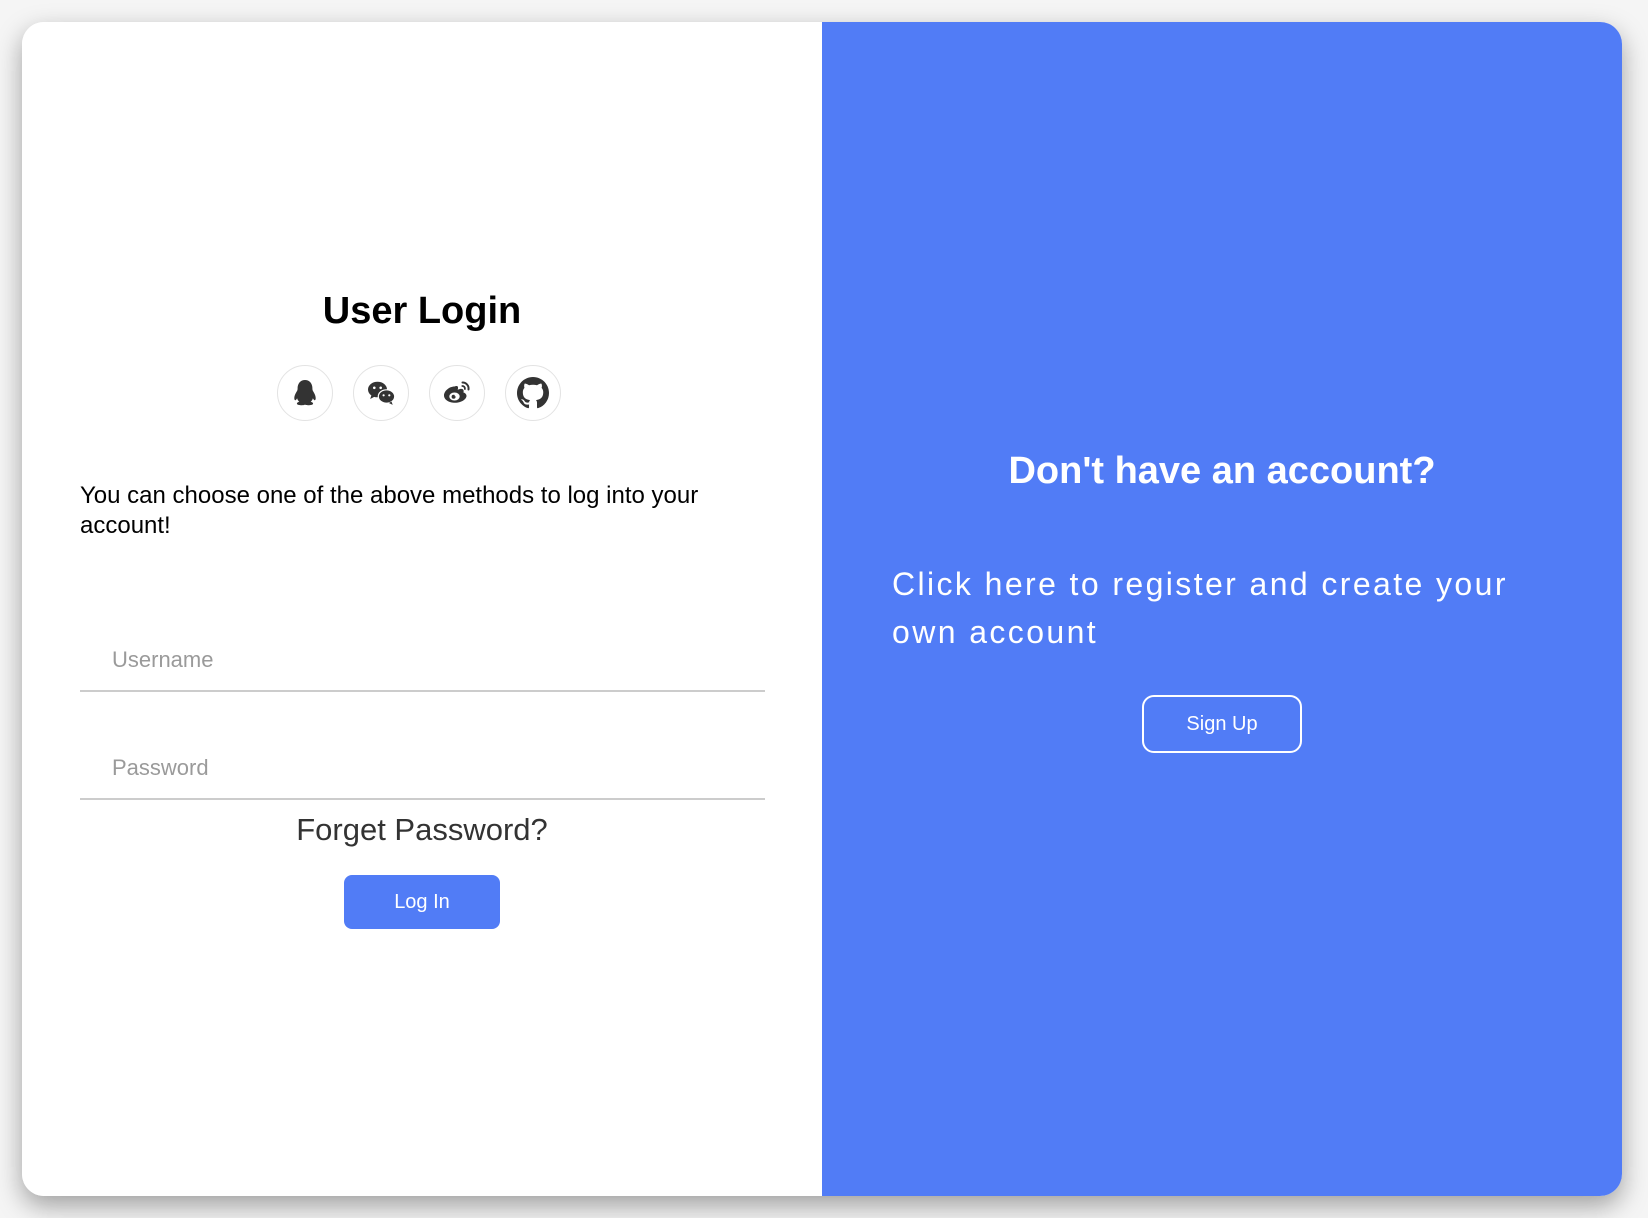 The height and width of the screenshot is (1218, 1648). Describe the element at coordinates (1222, 471) in the screenshot. I see `register-title: Don't have an account?` at that location.